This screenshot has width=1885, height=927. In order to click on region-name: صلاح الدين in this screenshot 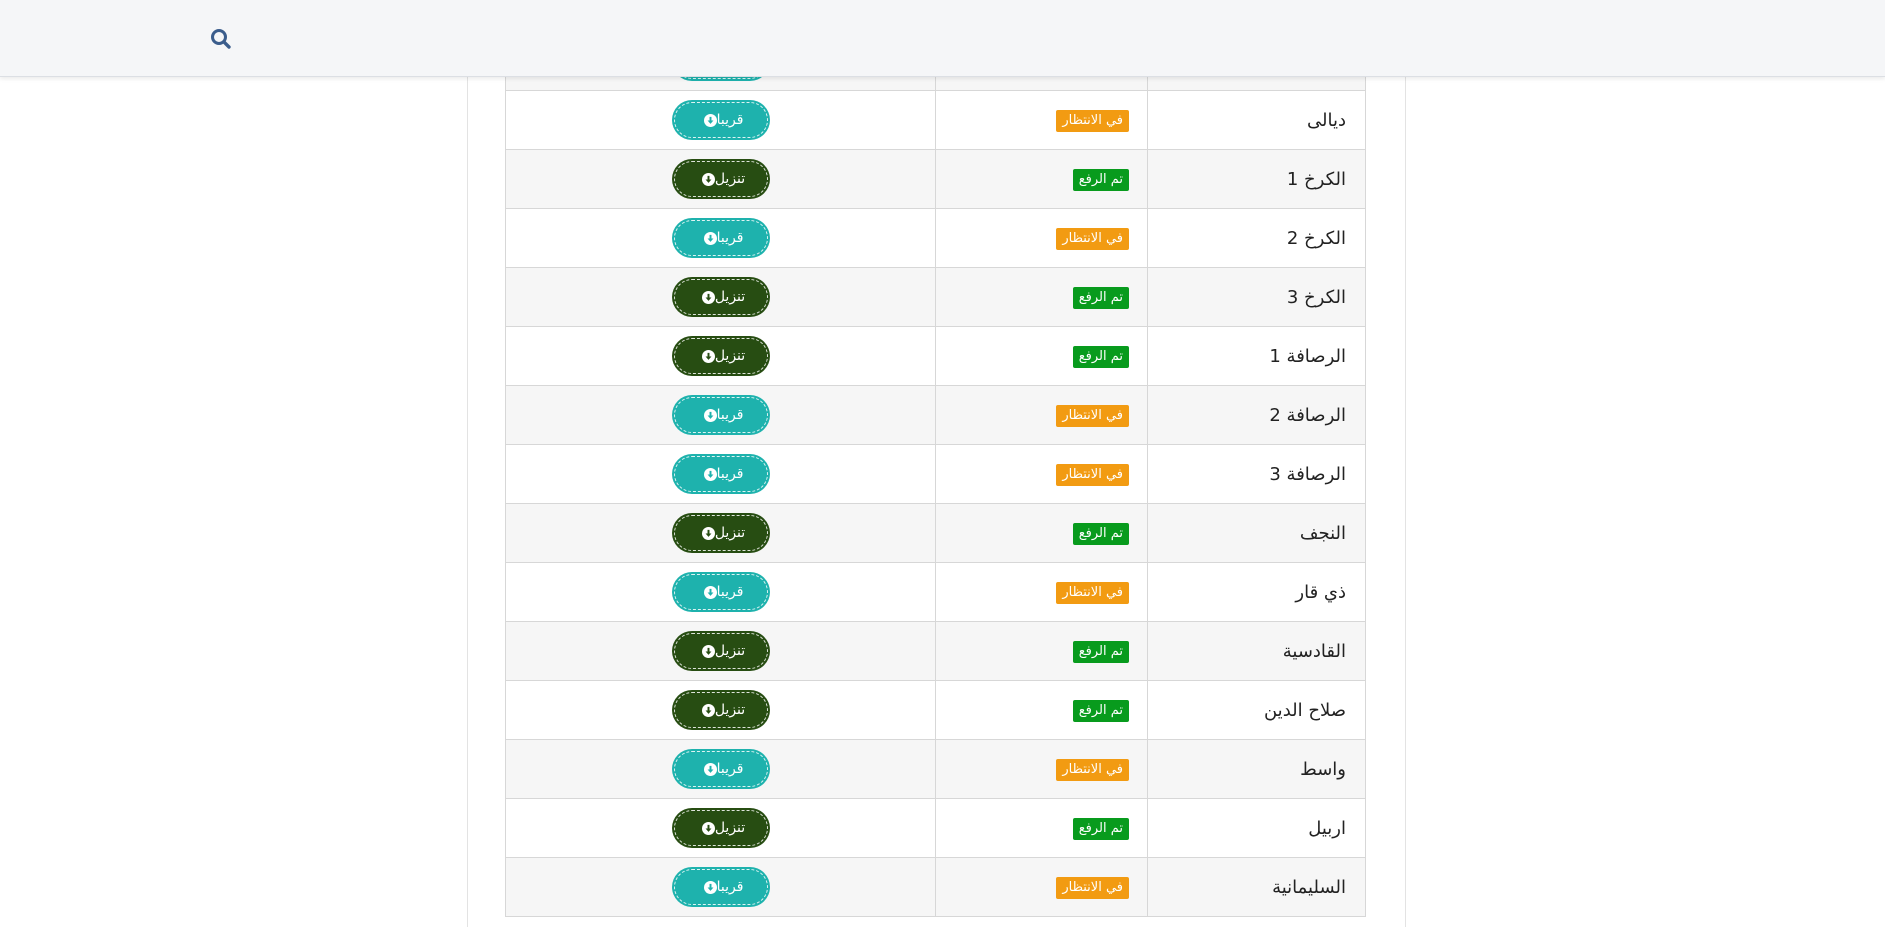, I will do `click(1256, 710)`.